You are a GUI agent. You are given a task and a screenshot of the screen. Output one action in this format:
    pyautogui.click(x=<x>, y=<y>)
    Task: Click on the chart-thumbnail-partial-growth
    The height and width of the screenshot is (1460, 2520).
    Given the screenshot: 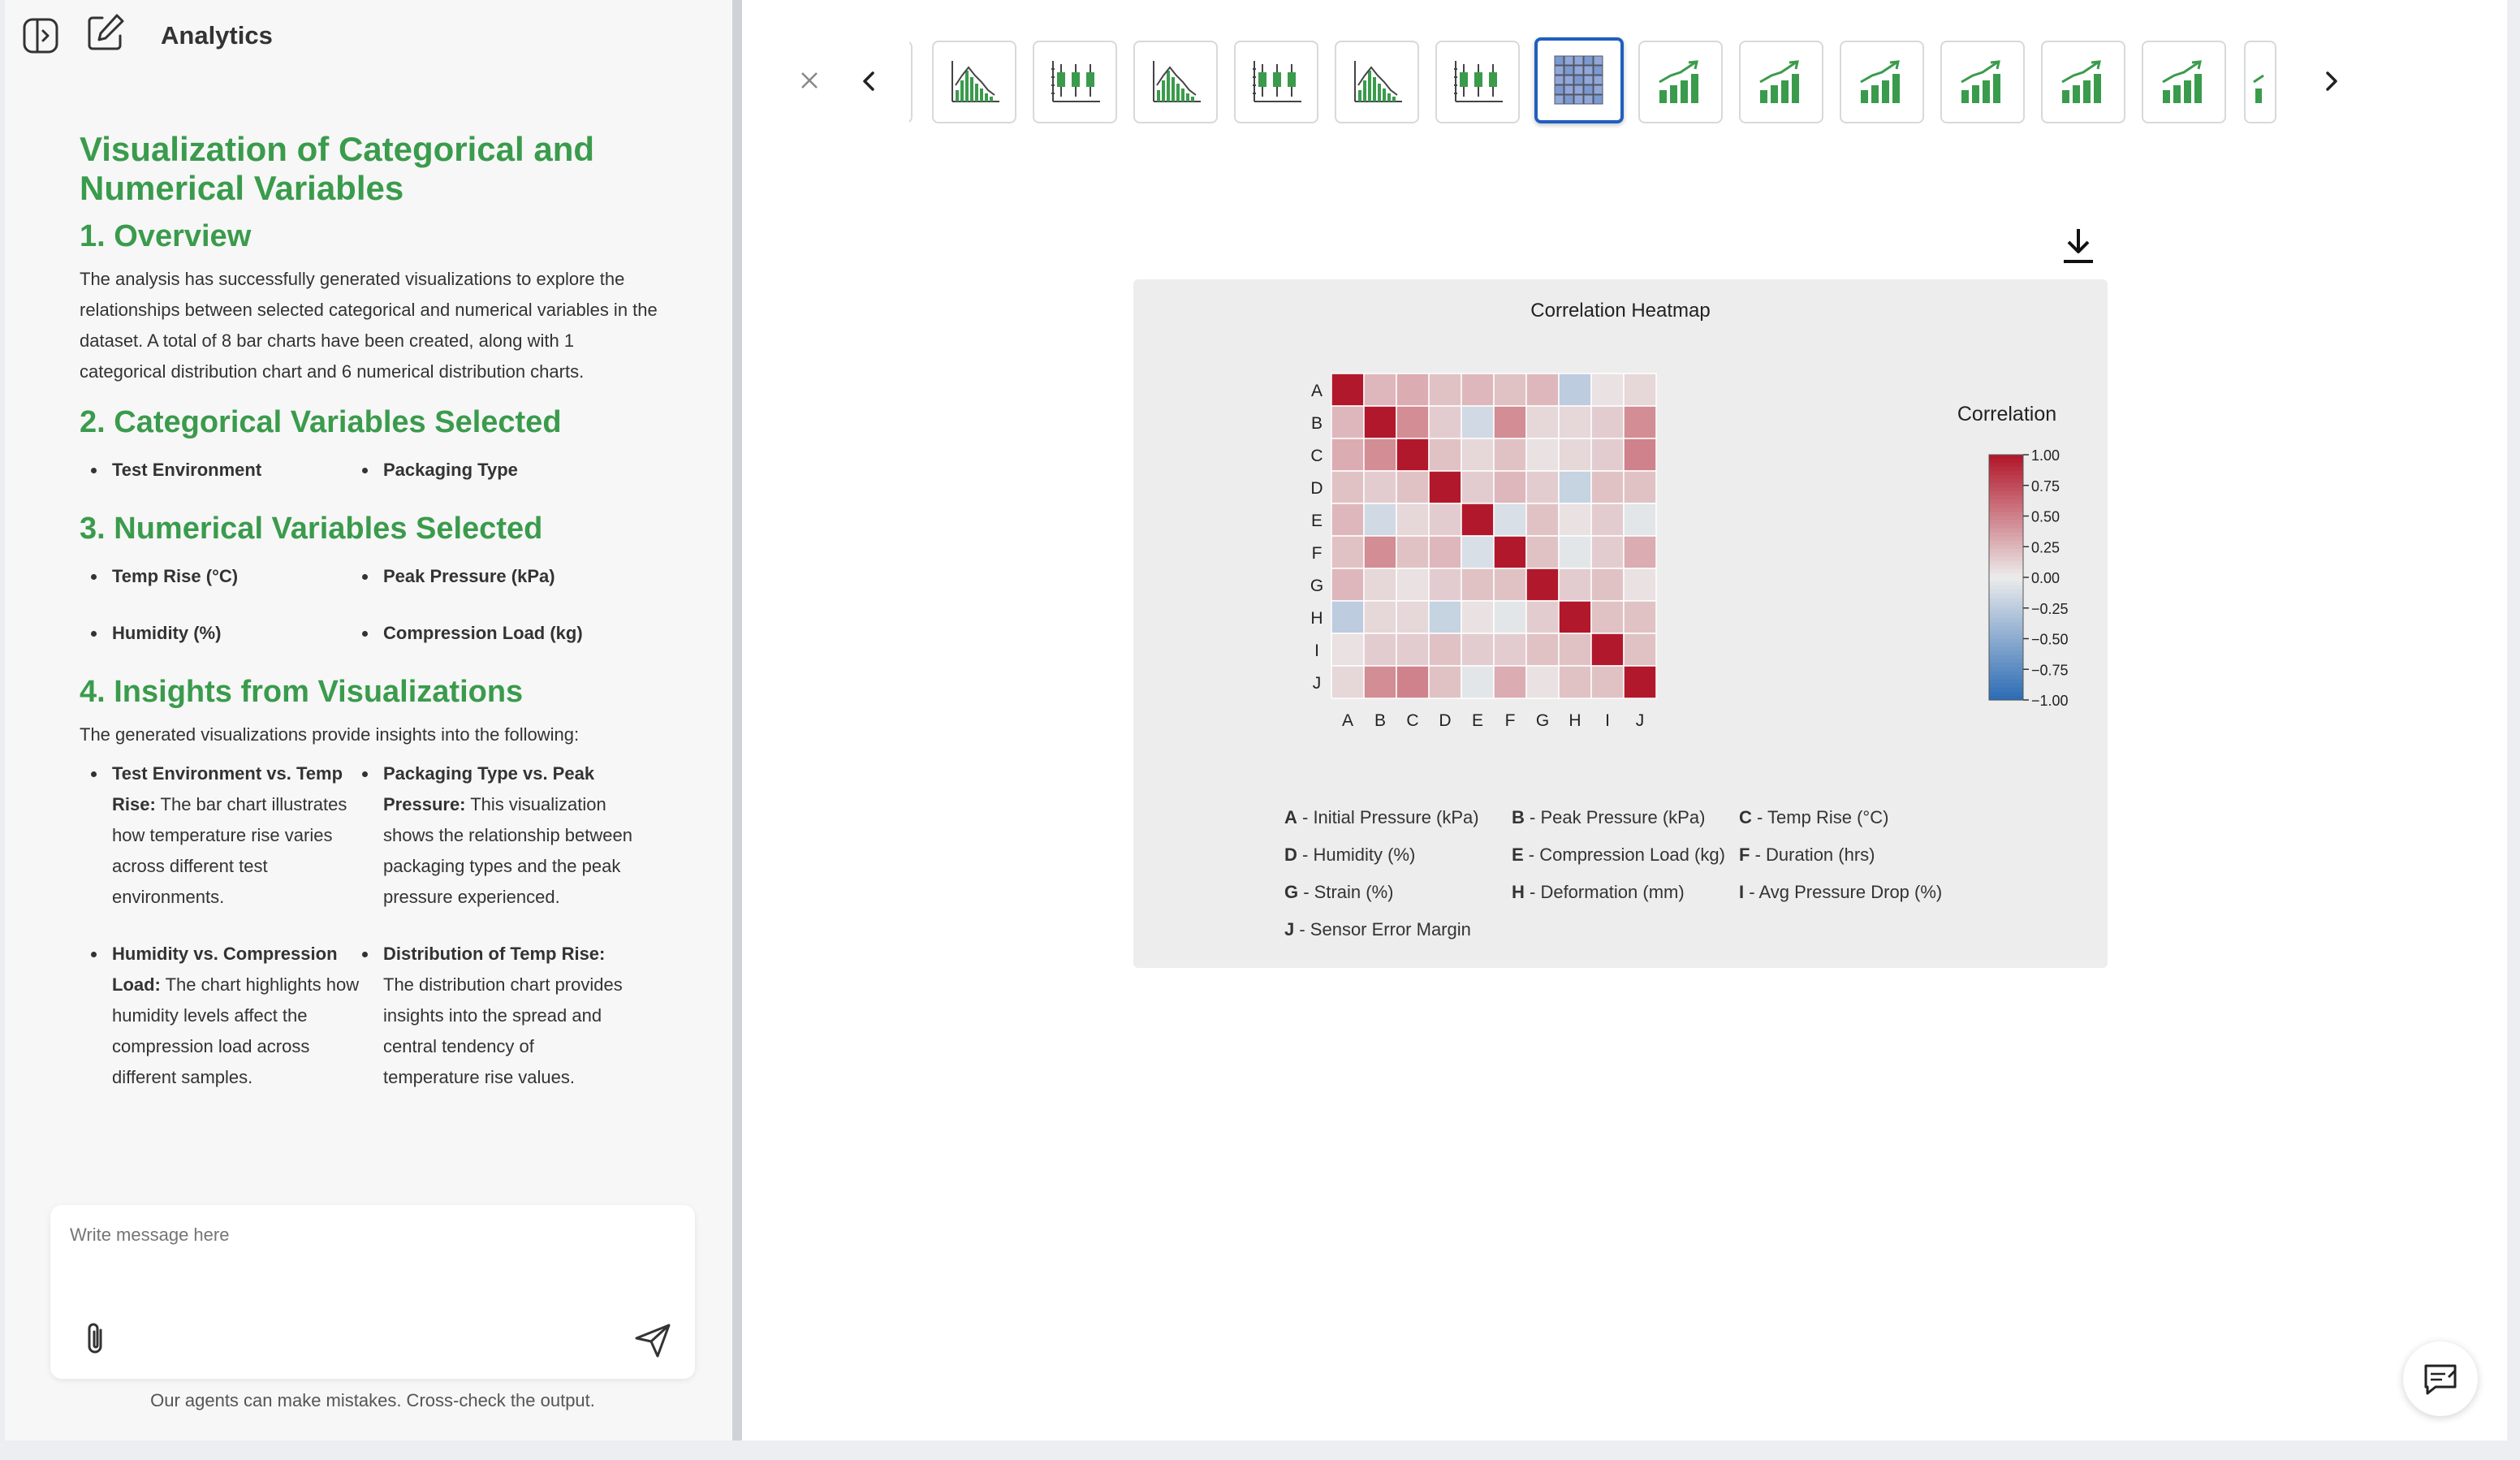 What is the action you would take?
    pyautogui.click(x=2260, y=82)
    